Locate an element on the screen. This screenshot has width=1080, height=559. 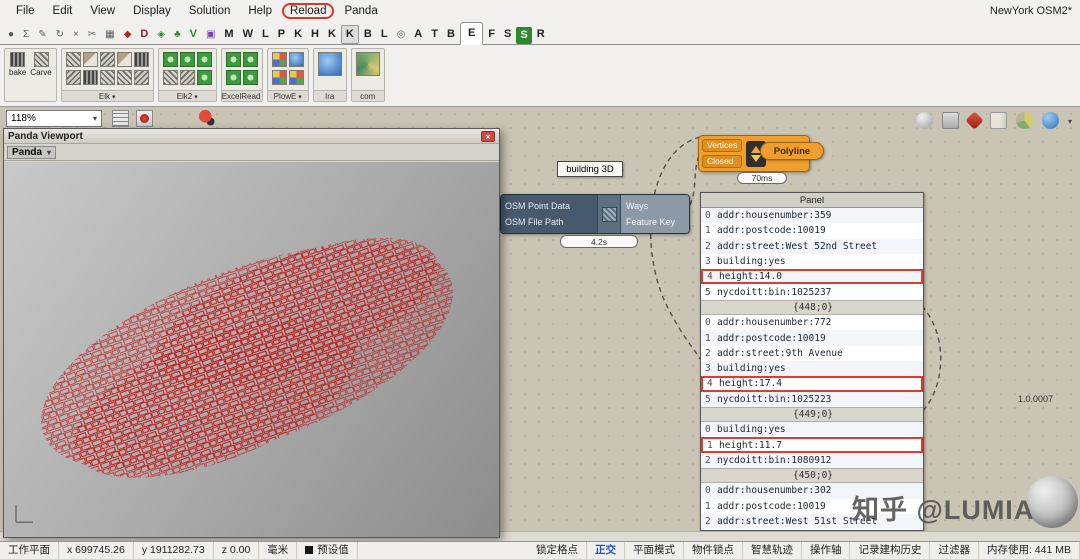
tab: ◆ is located at coordinates (128, 35).